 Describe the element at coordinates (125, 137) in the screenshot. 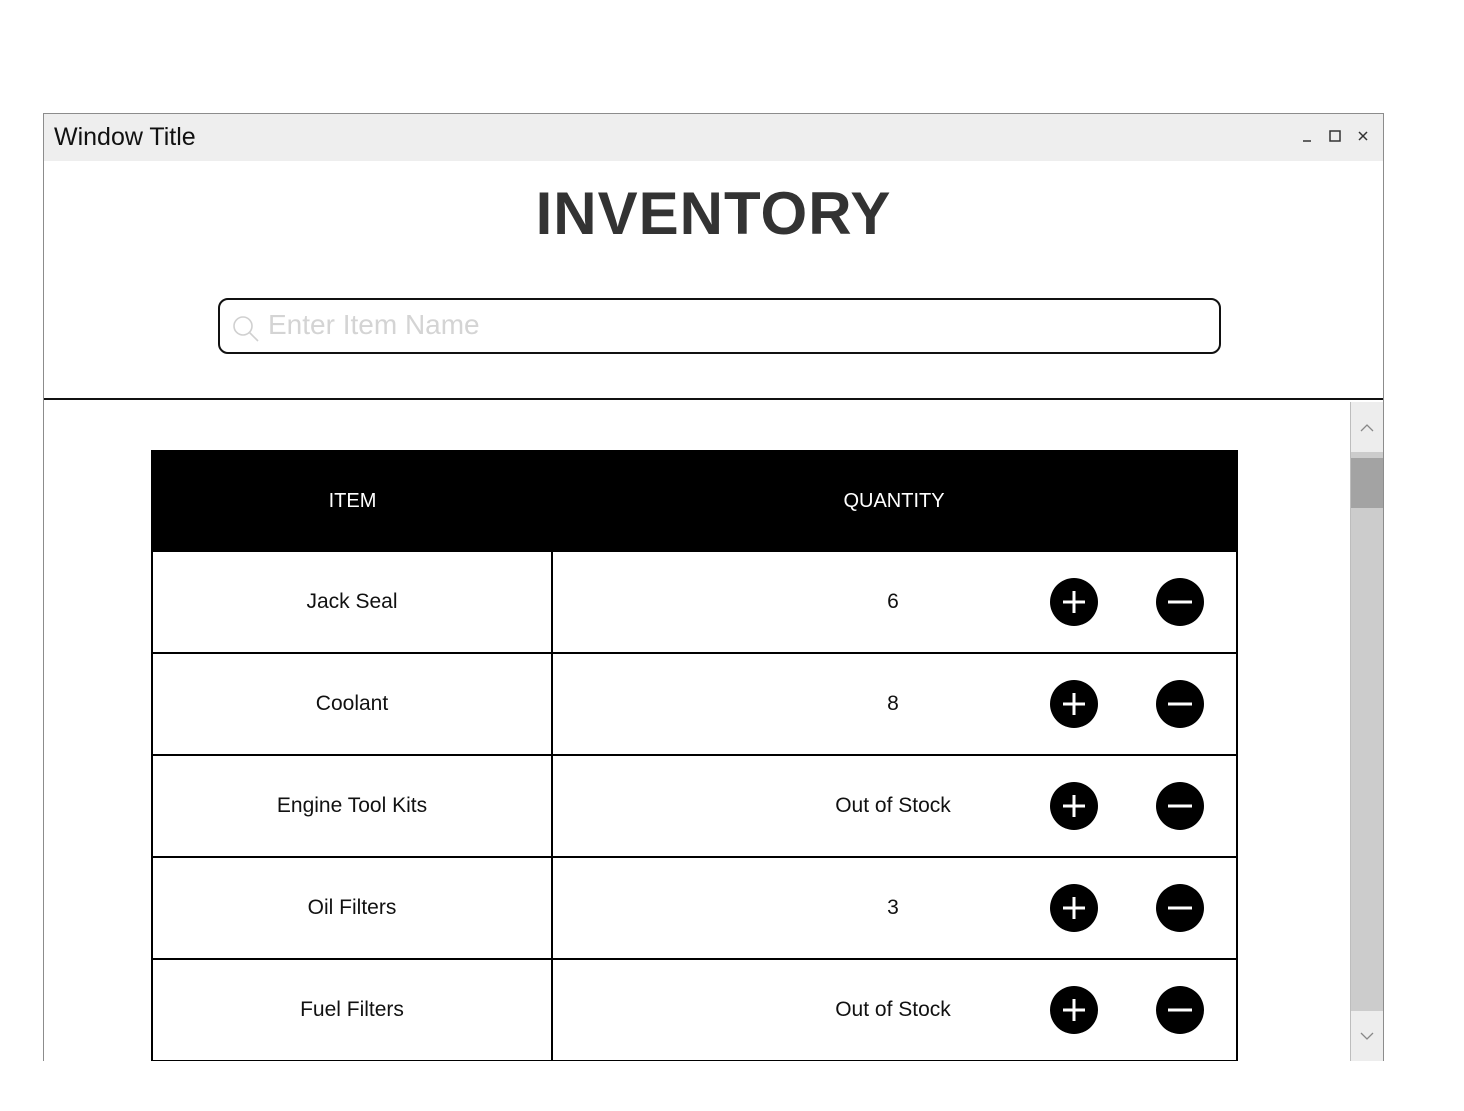

I see `window-title: Window Title` at that location.